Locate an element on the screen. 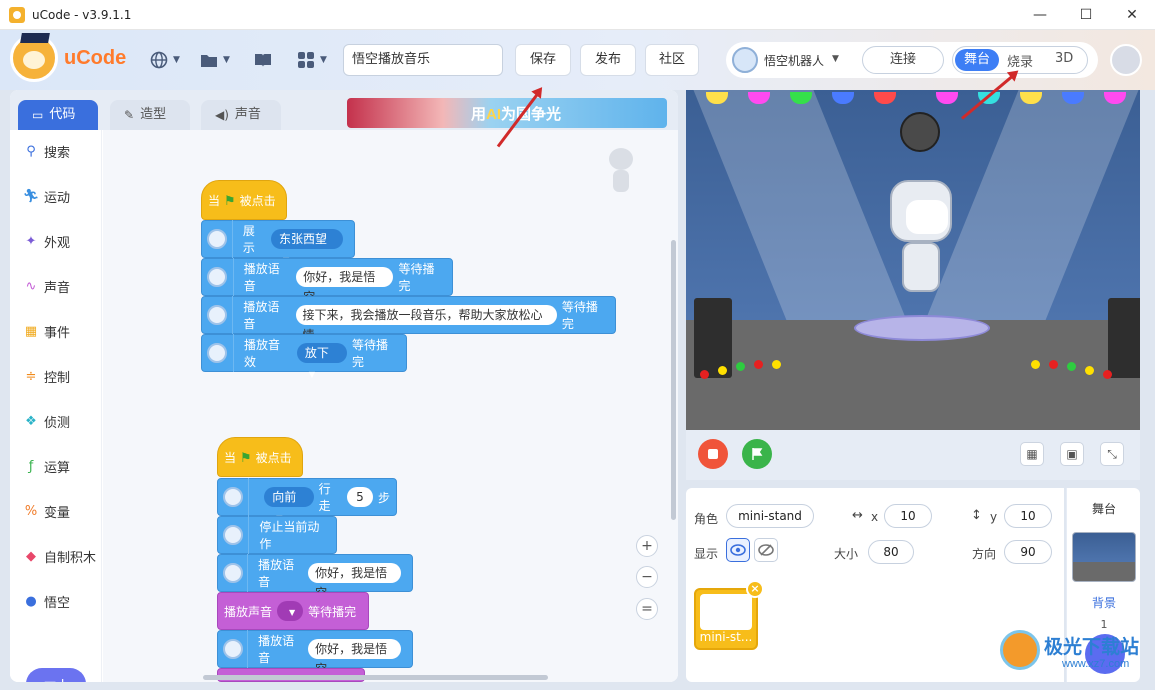  direction-input: 90 is located at coordinates (1028, 552).